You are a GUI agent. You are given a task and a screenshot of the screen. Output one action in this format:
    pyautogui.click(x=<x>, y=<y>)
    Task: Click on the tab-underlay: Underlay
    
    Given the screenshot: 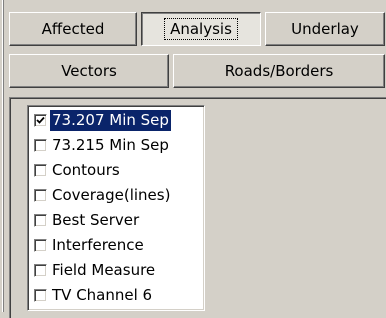 What is the action you would take?
    pyautogui.click(x=325, y=29)
    